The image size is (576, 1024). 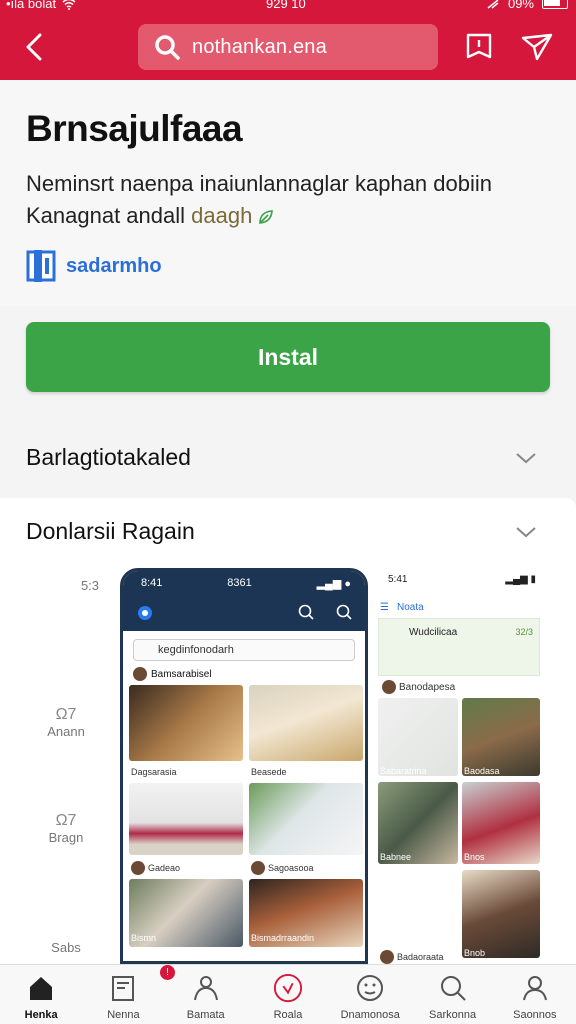 I want to click on gallery-side-label: 5:3, so click(x=90, y=585).